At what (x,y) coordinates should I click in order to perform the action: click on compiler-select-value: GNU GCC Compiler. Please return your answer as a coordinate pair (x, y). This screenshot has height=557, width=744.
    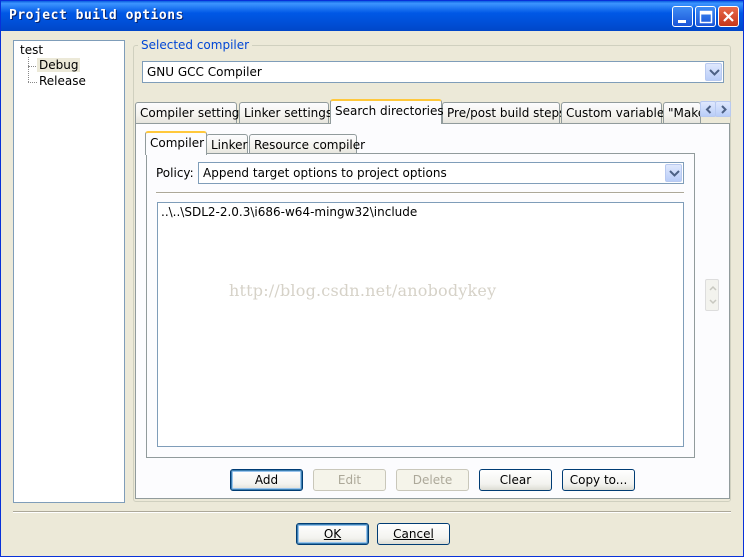
    Looking at the image, I should click on (204, 72).